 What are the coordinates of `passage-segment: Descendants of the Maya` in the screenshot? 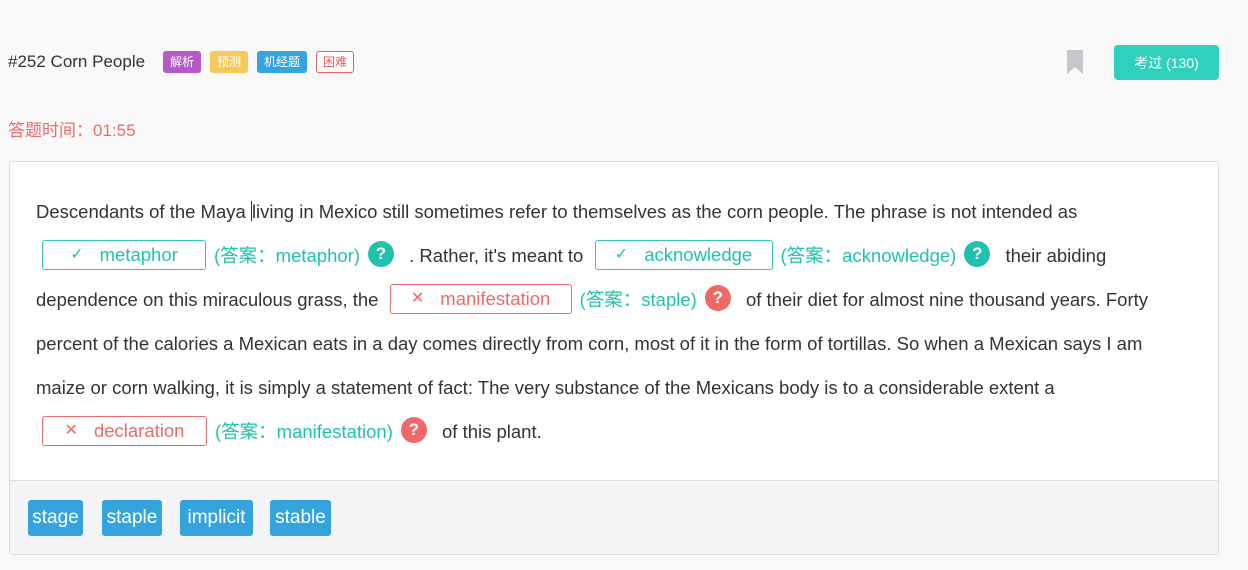 It's located at (143, 211).